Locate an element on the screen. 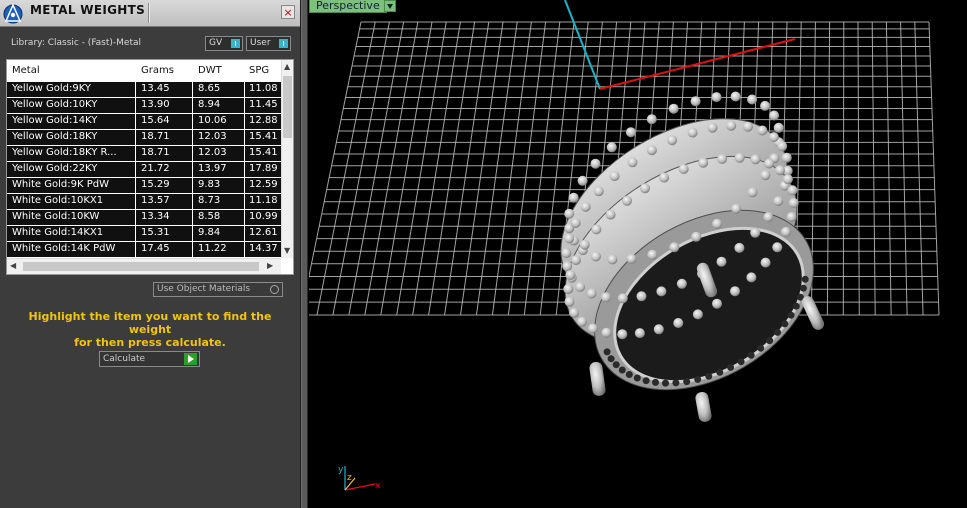 Image resolution: width=967 pixels, height=508 pixels. horizontal-scrollbar: ◀ ▶ is located at coordinates (144, 266).